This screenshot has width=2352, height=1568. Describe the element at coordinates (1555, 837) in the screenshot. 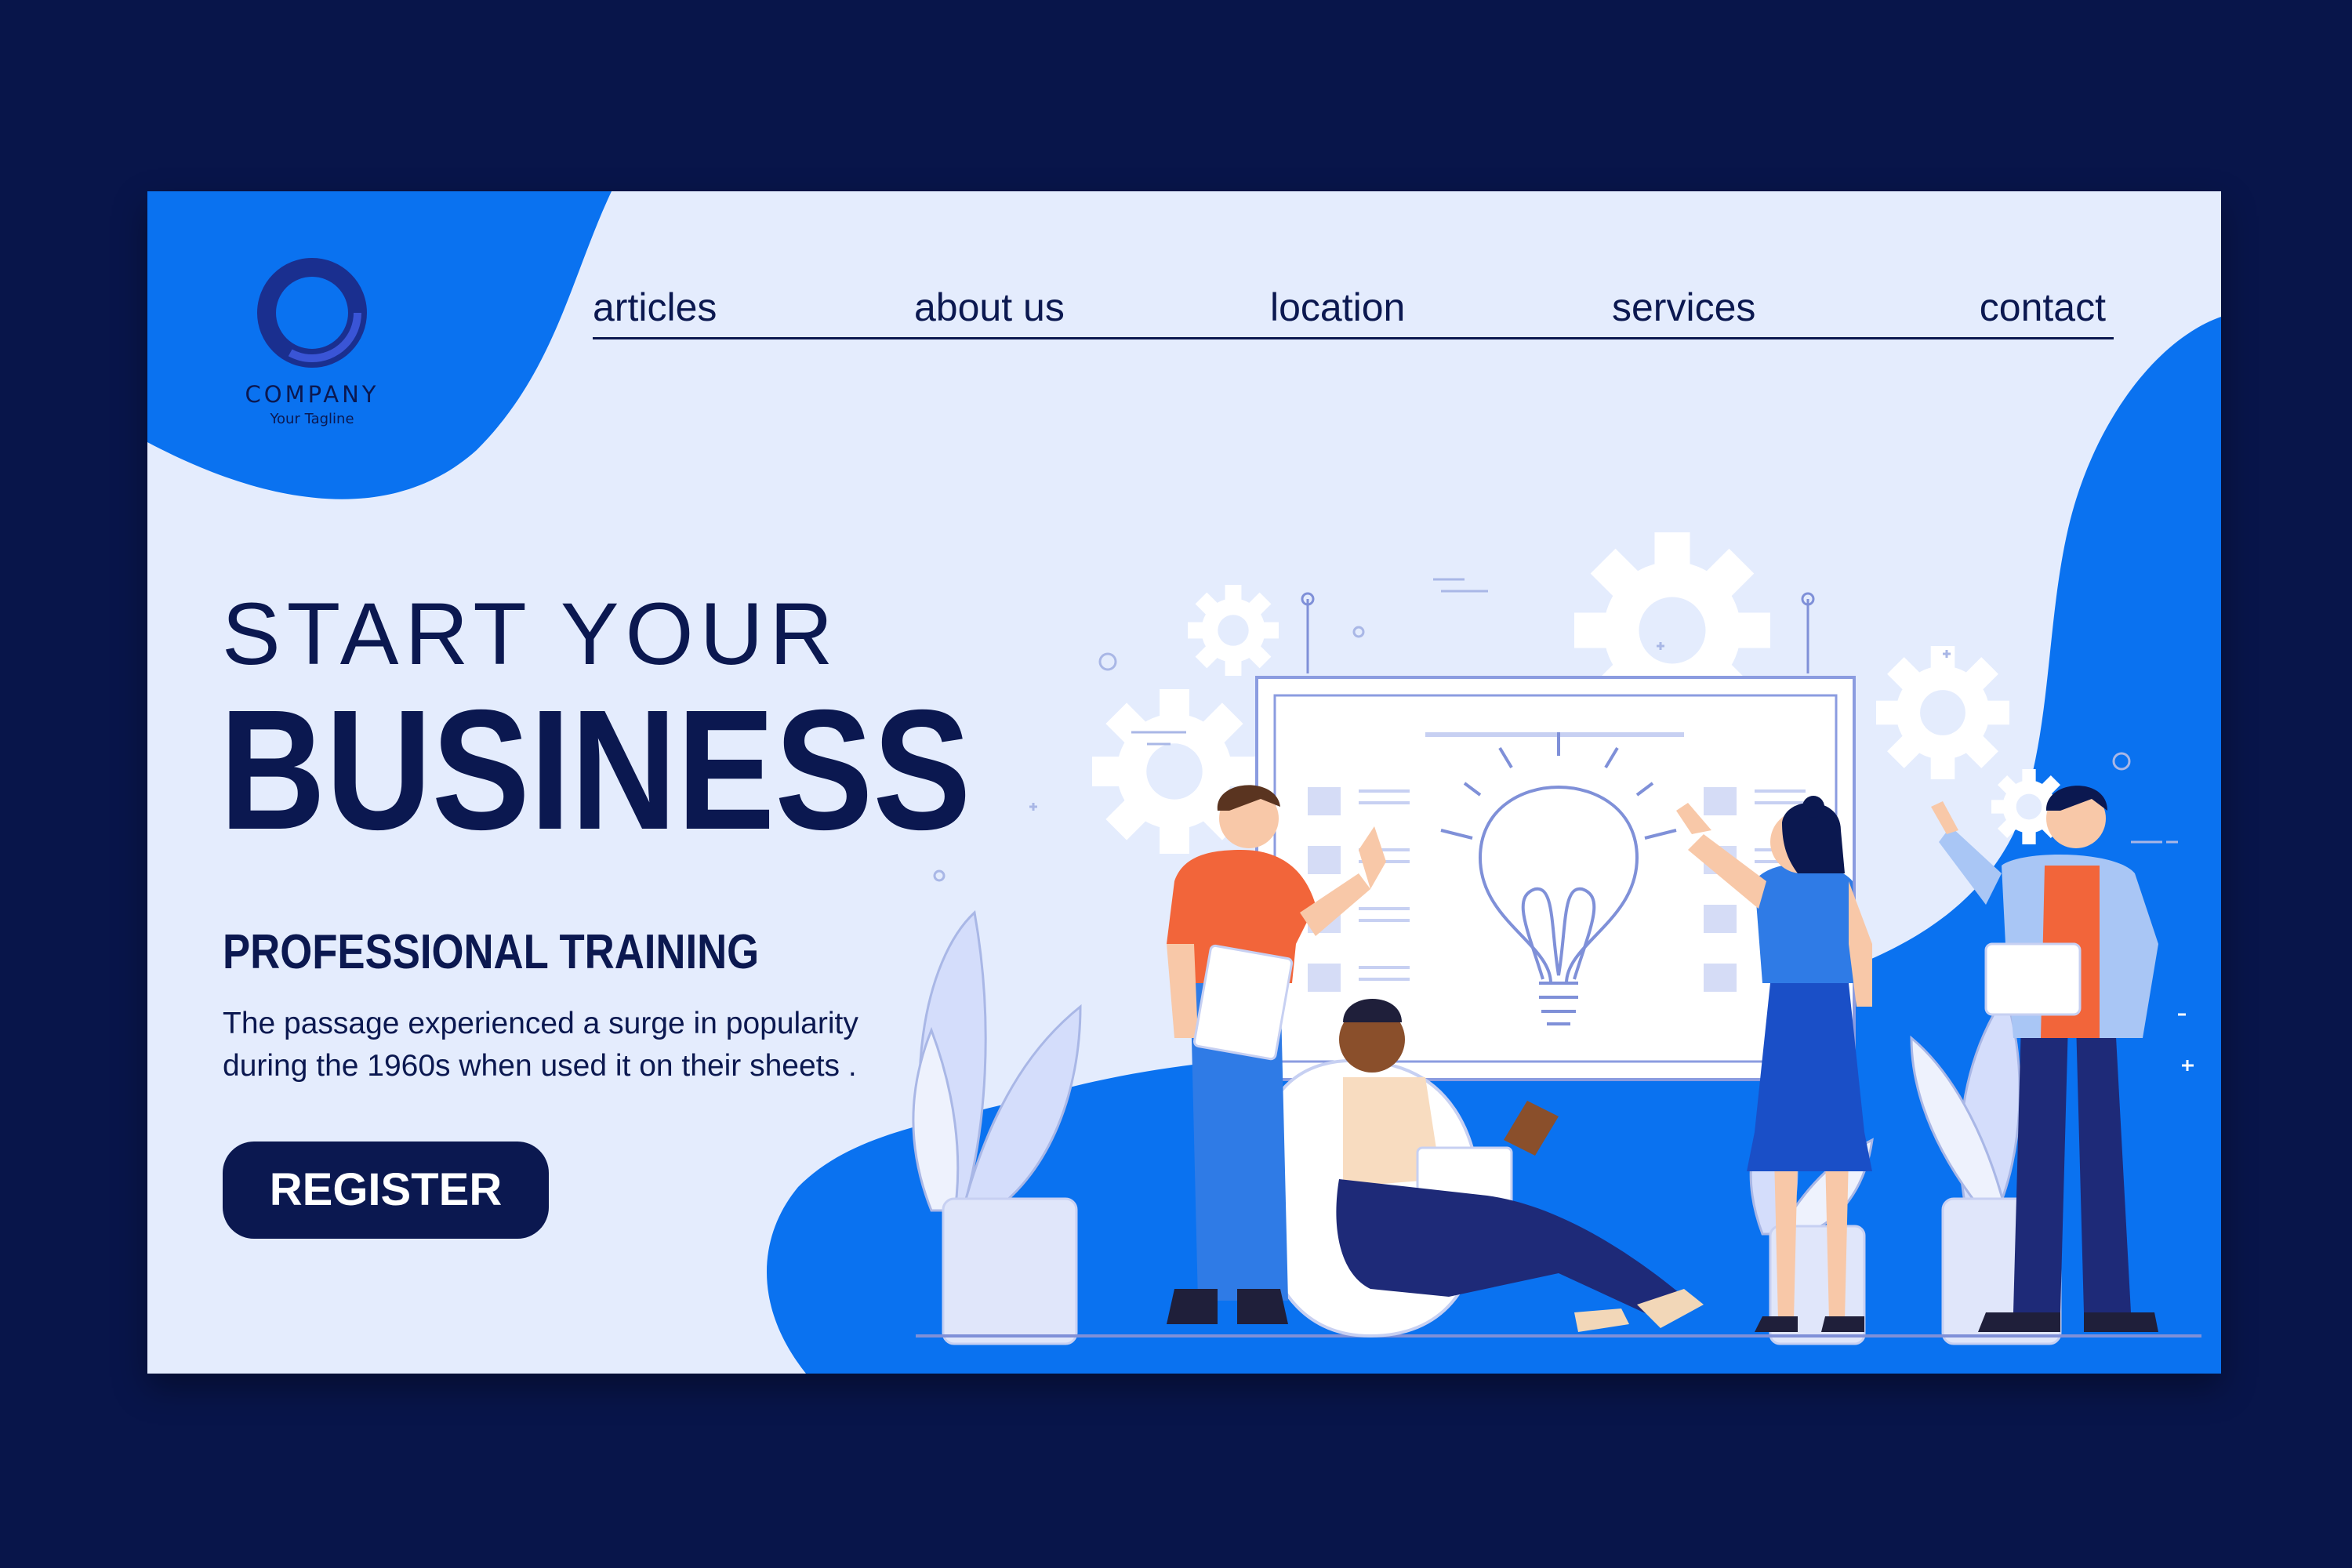

I see `whiteboard` at that location.